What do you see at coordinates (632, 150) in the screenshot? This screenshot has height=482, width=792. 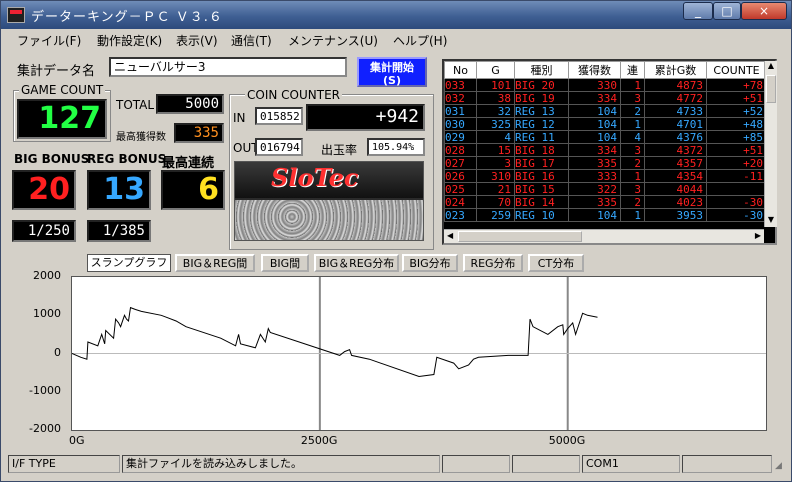 I see `table-cell-ren: 3` at bounding box center [632, 150].